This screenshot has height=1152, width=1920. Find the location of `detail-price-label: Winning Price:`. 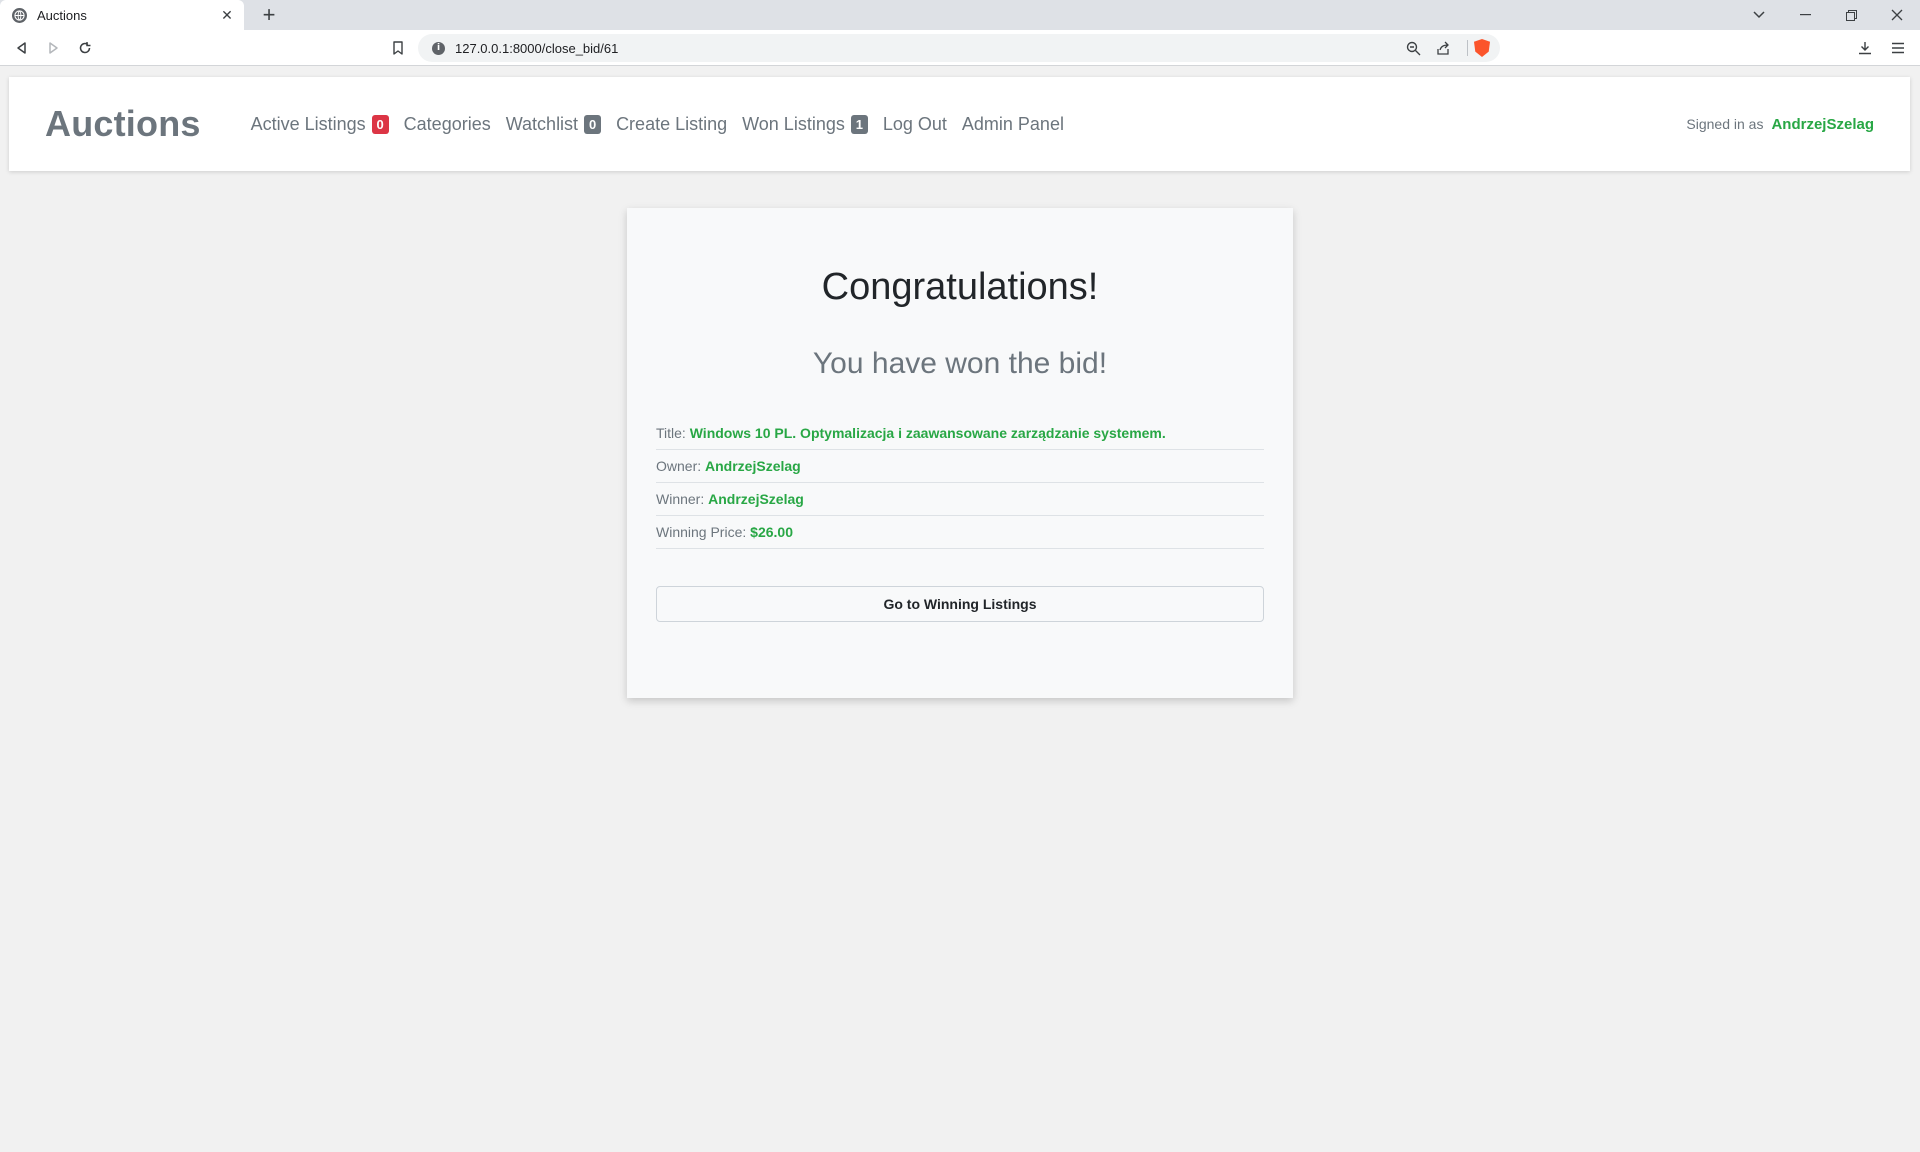

detail-price-label: Winning Price: is located at coordinates (701, 532).